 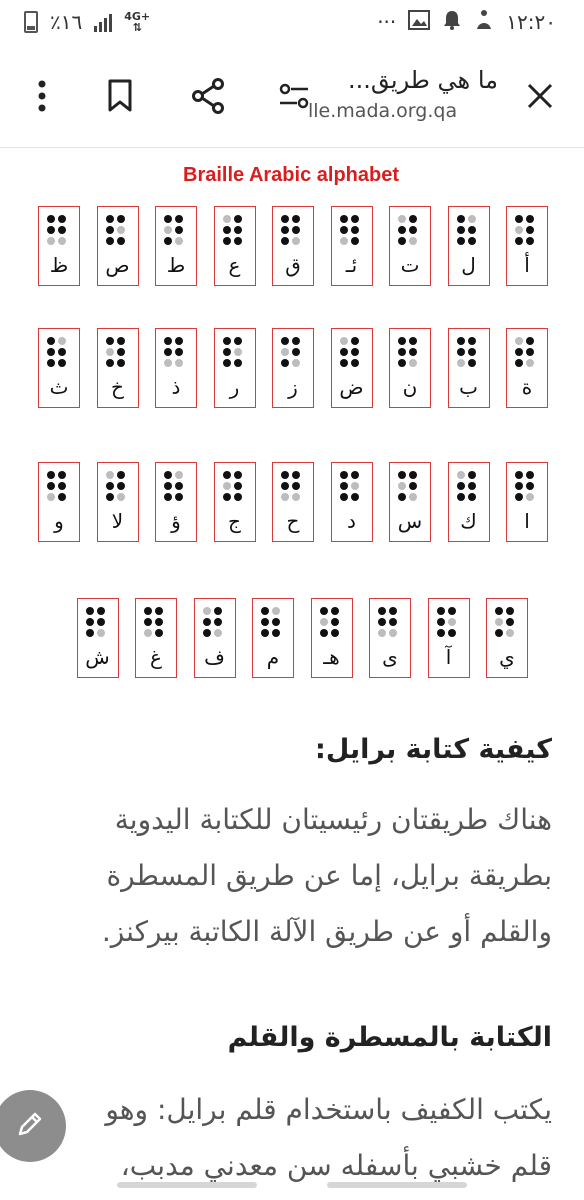 I want to click on title-block: ما هي طريق... lle.mada.org.qa, so click(x=403, y=94).